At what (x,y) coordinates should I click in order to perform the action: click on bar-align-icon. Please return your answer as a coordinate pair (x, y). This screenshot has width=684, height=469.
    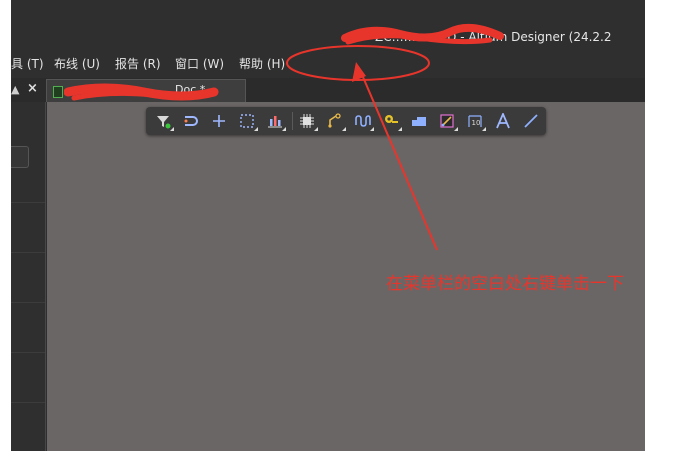
    Looking at the image, I should click on (275, 121).